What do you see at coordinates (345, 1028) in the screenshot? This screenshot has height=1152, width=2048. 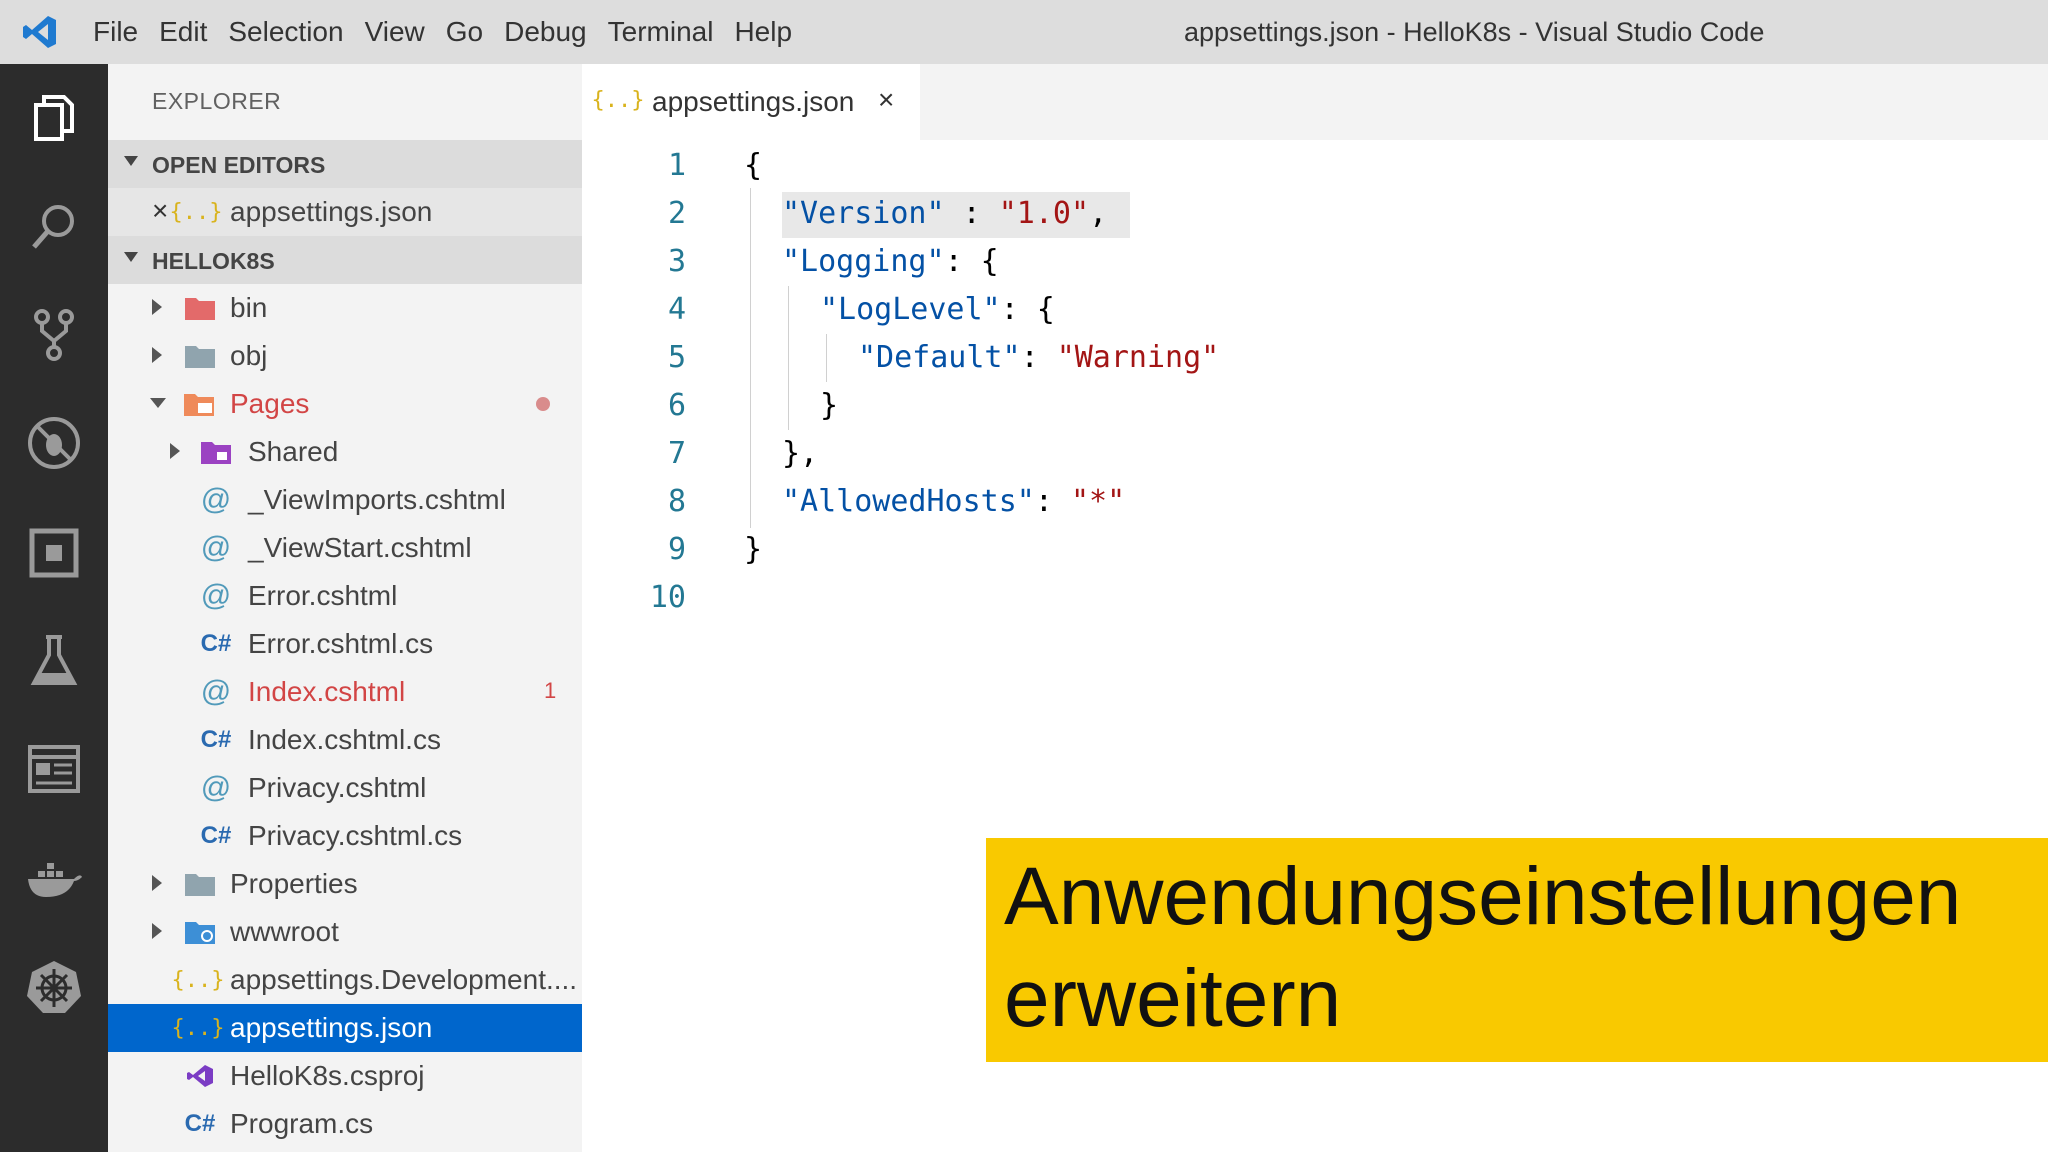 I see `tree-item-appsettings: {..} appsettings.json` at bounding box center [345, 1028].